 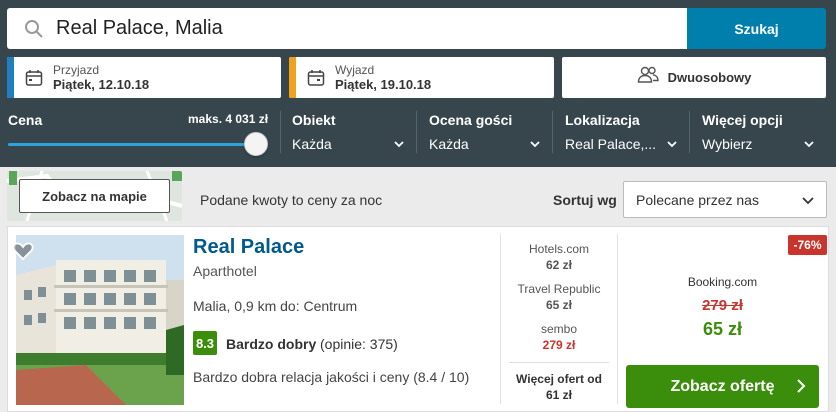 What do you see at coordinates (76, 69) in the screenshot?
I see `checkin-label: Przyjazd` at bounding box center [76, 69].